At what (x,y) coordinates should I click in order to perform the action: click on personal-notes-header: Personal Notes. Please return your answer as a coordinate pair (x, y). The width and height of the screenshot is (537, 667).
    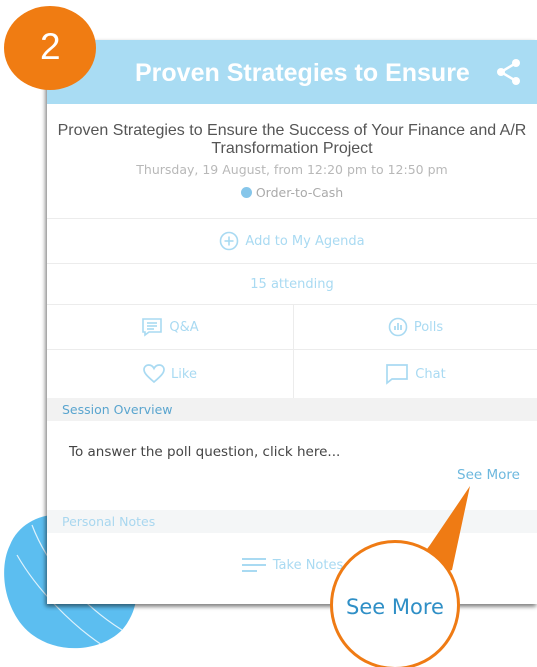
    Looking at the image, I should click on (292, 521).